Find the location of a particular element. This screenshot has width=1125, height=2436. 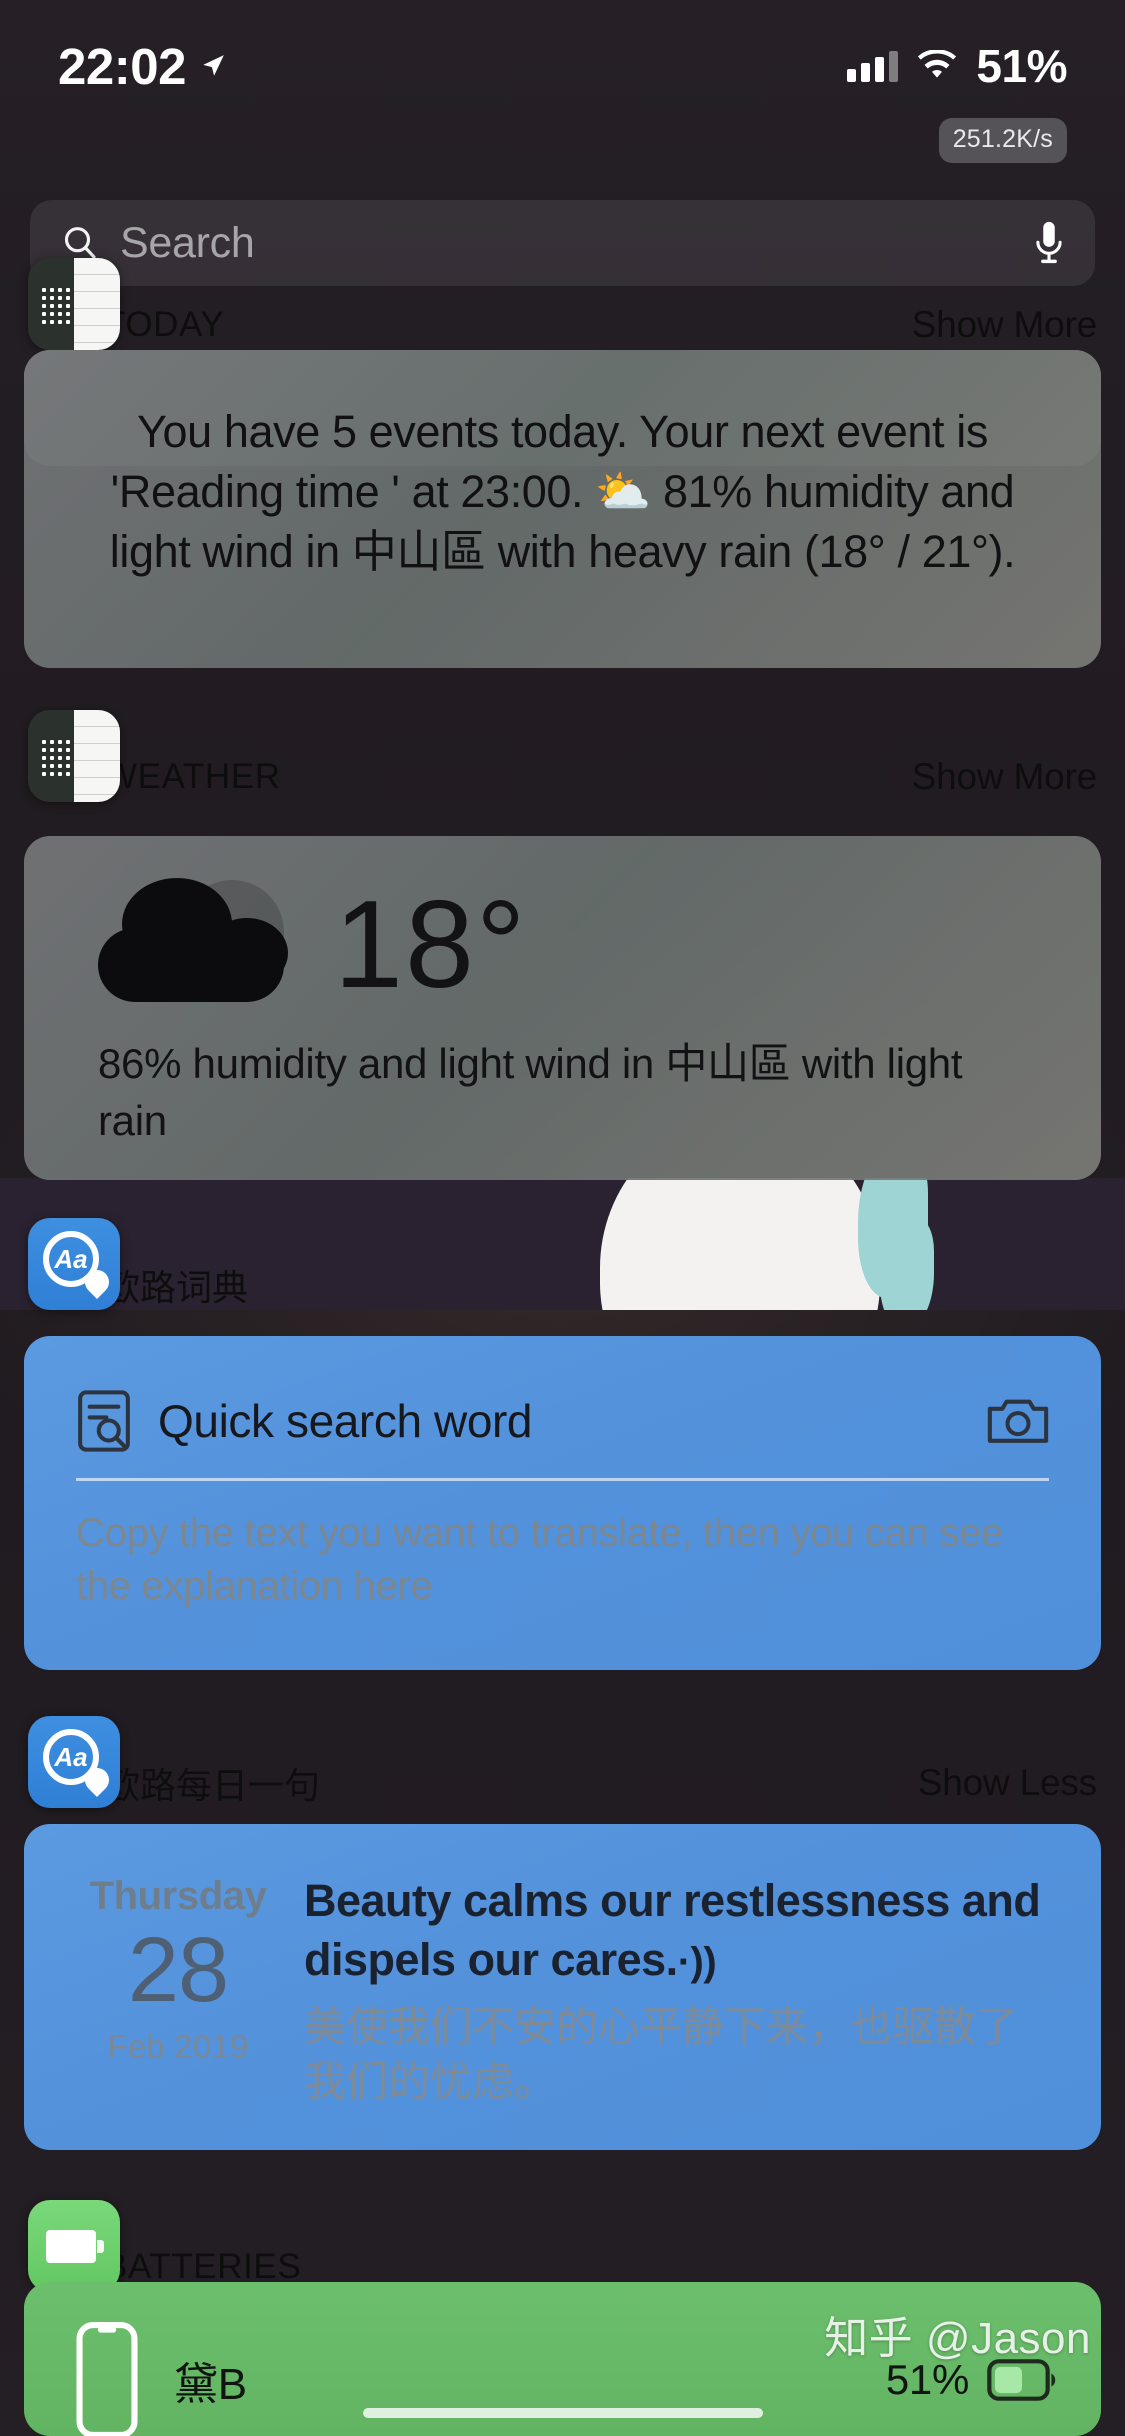

search-bar: Search is located at coordinates (562, 243).